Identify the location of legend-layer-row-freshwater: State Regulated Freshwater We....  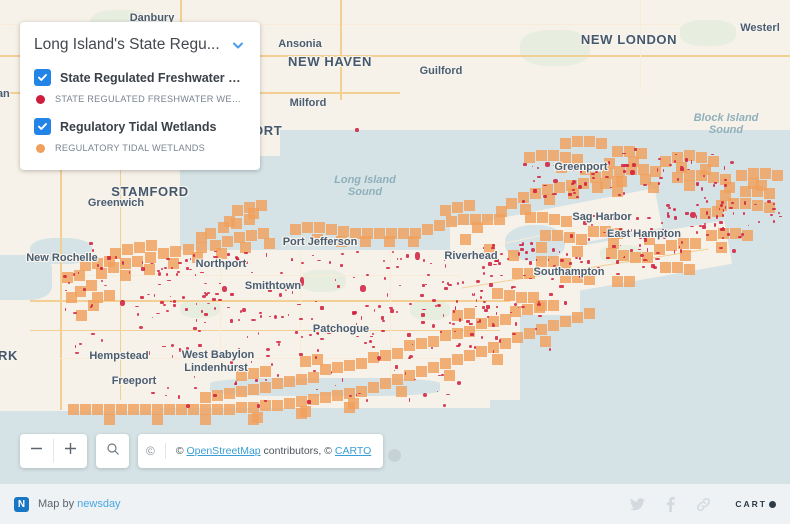
(140, 77).